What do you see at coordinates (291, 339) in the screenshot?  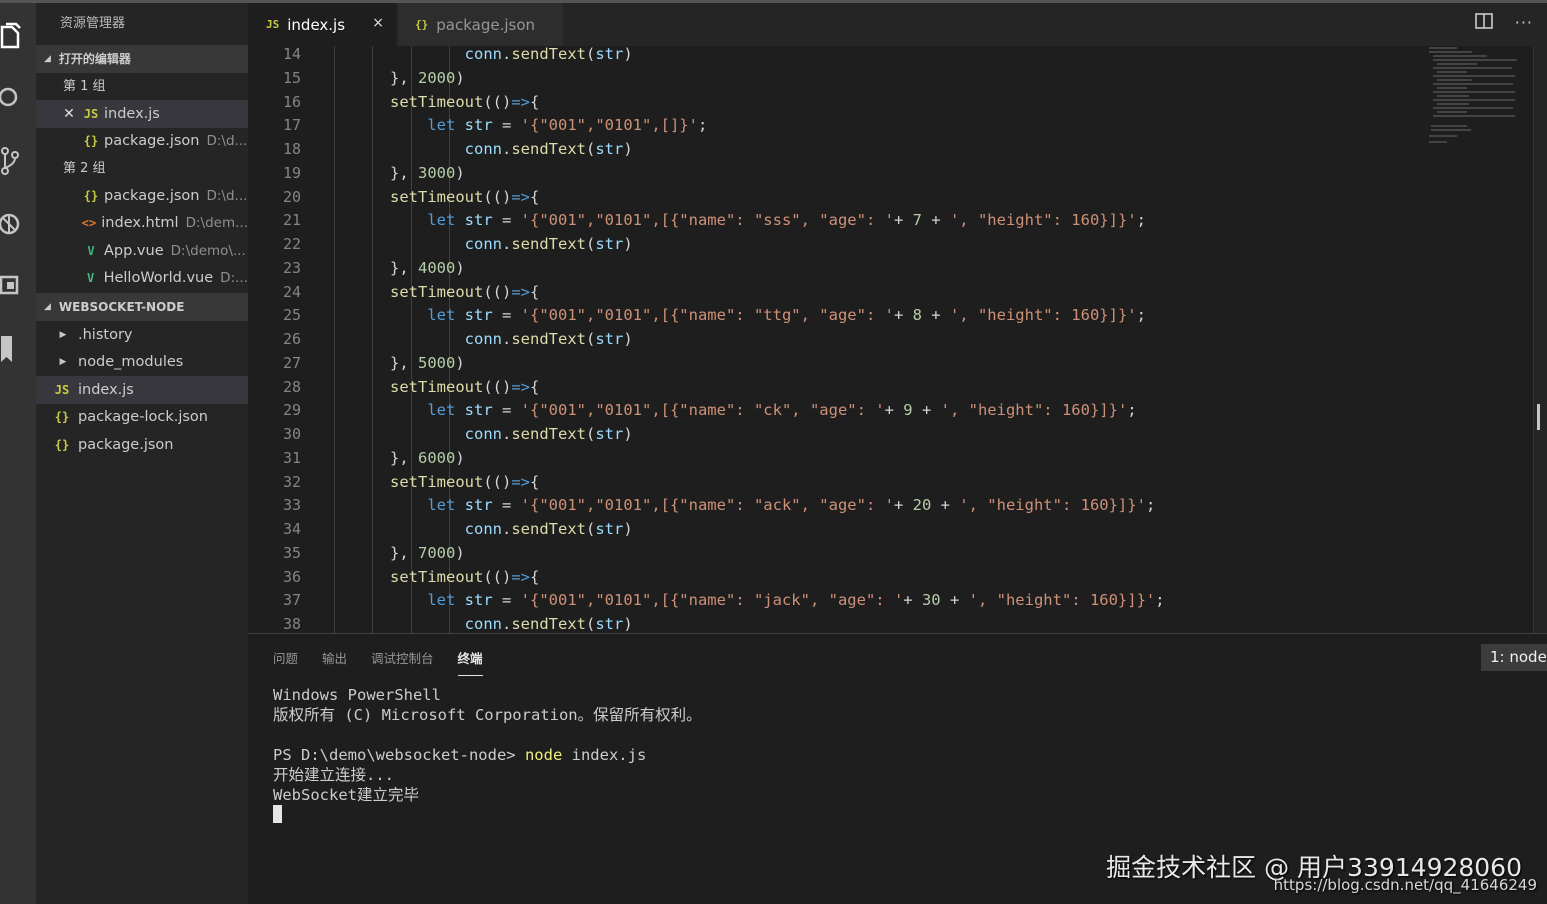 I see `line-number: 26` at bounding box center [291, 339].